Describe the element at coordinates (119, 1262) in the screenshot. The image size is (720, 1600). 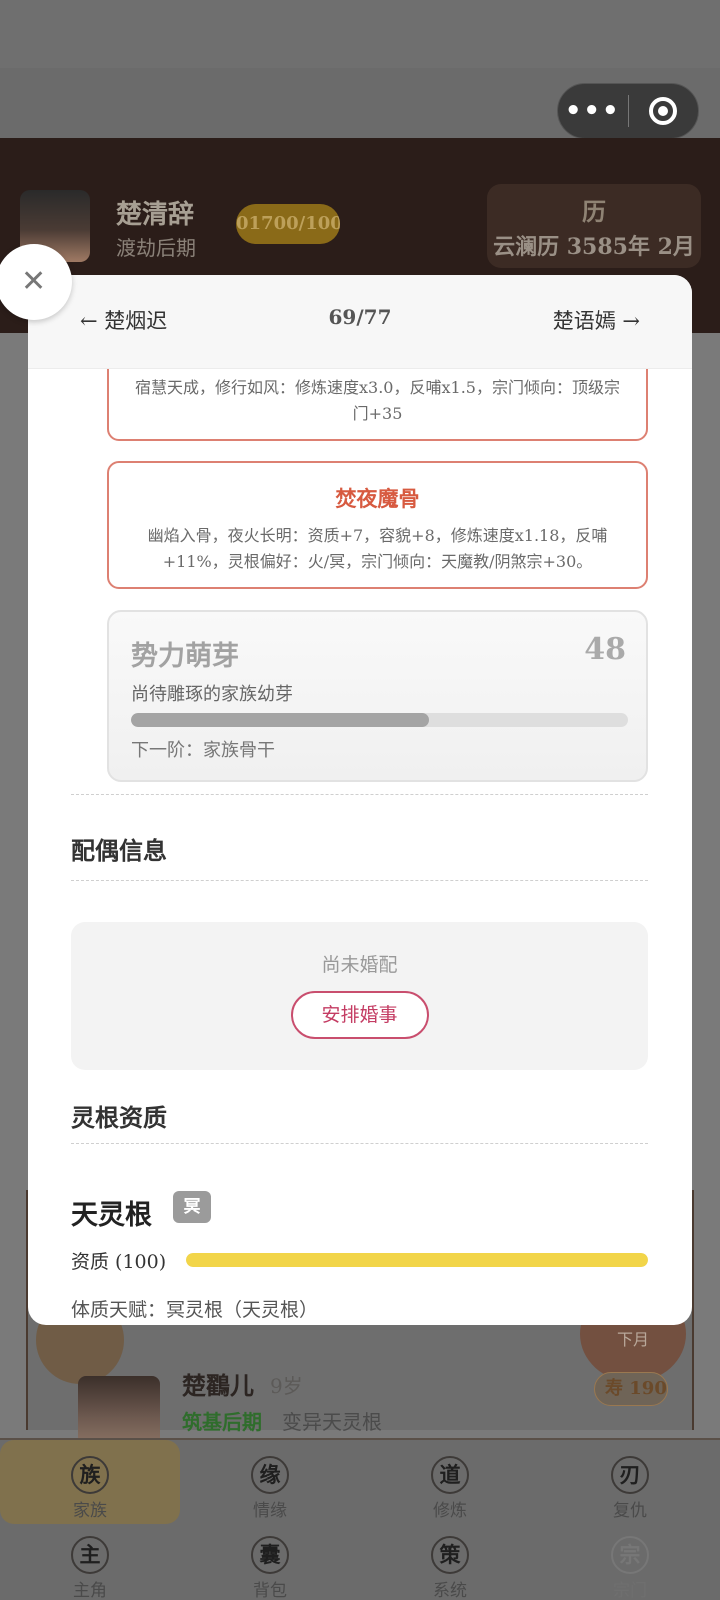
I see `aptitude-label: 资质 (100)` at that location.